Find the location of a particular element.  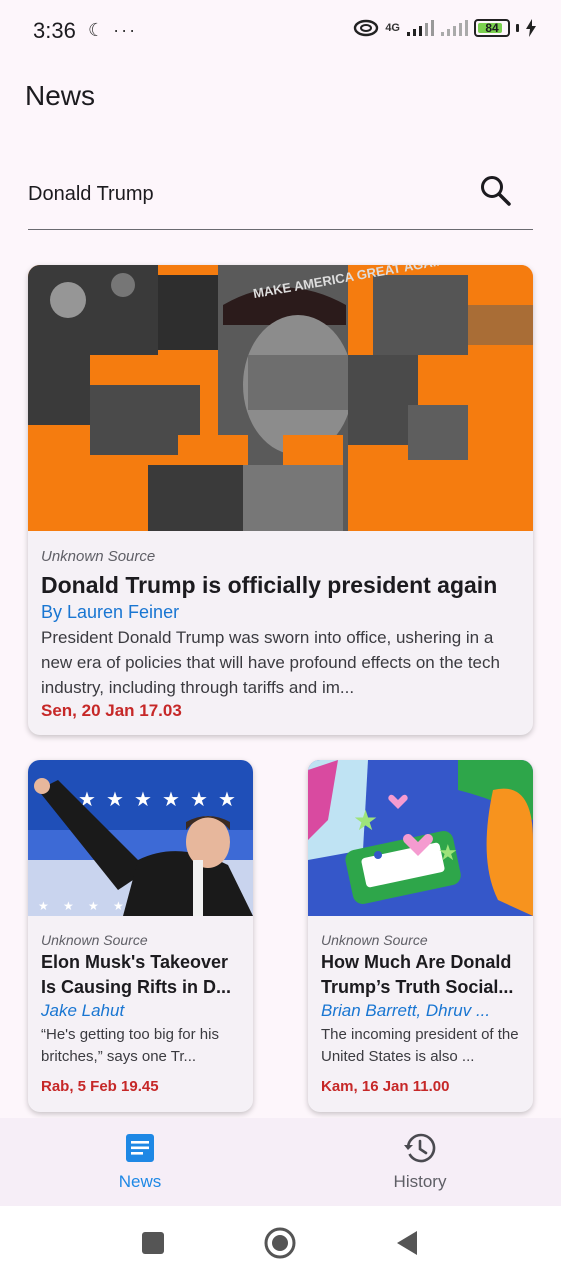

charging-bolt-icon is located at coordinates (531, 28).